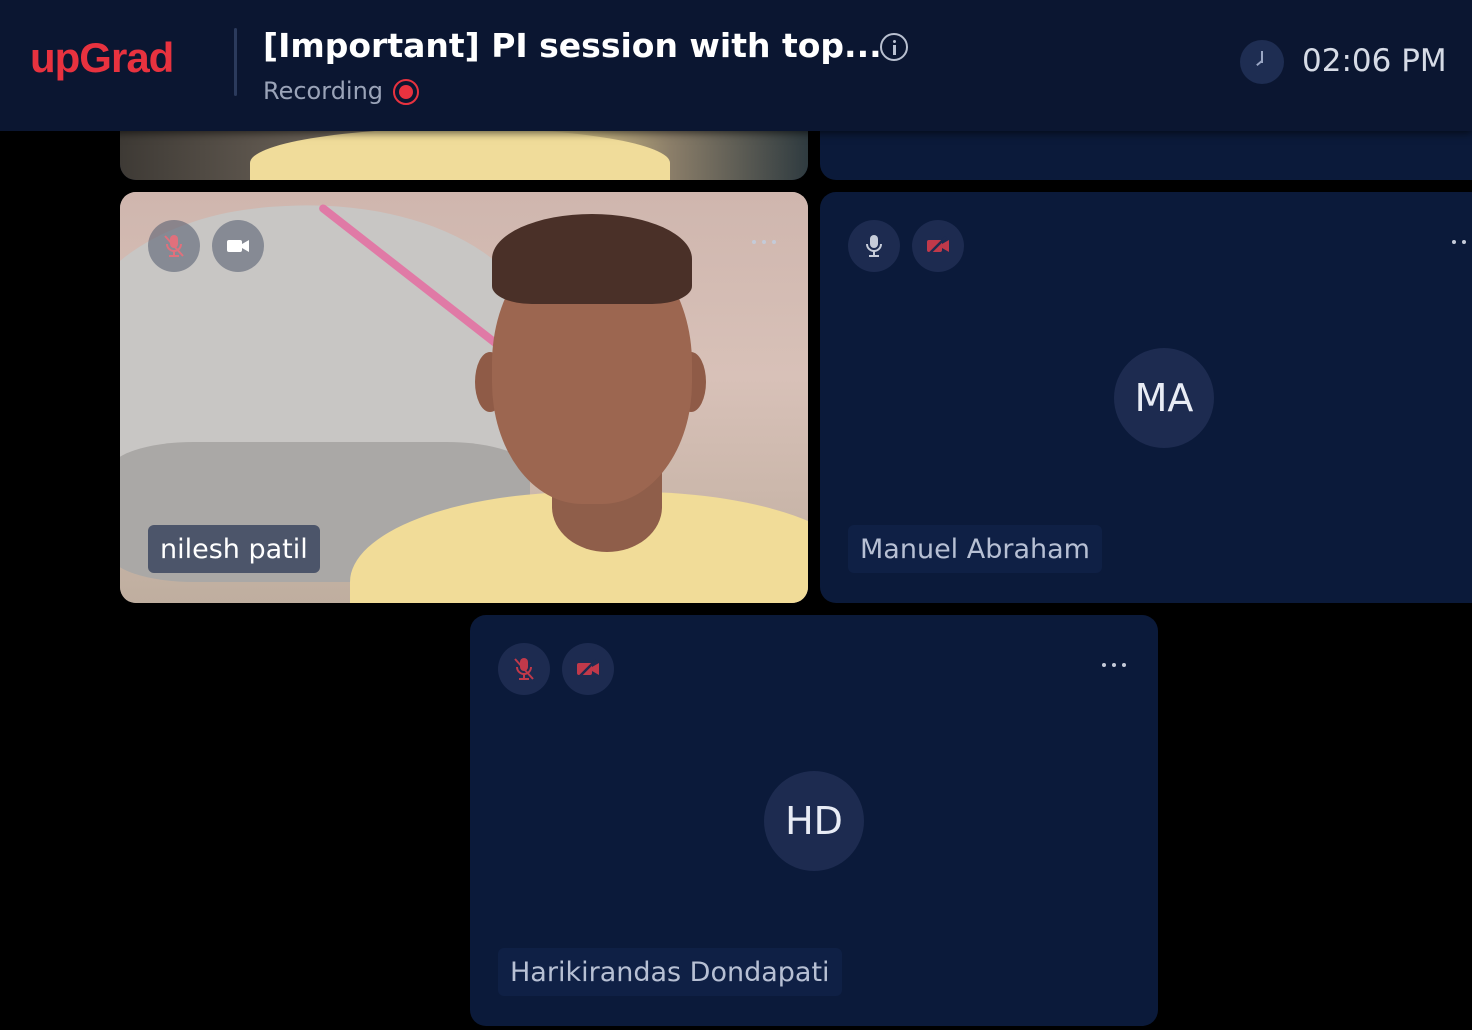  I want to click on avatar: MA, so click(1164, 398).